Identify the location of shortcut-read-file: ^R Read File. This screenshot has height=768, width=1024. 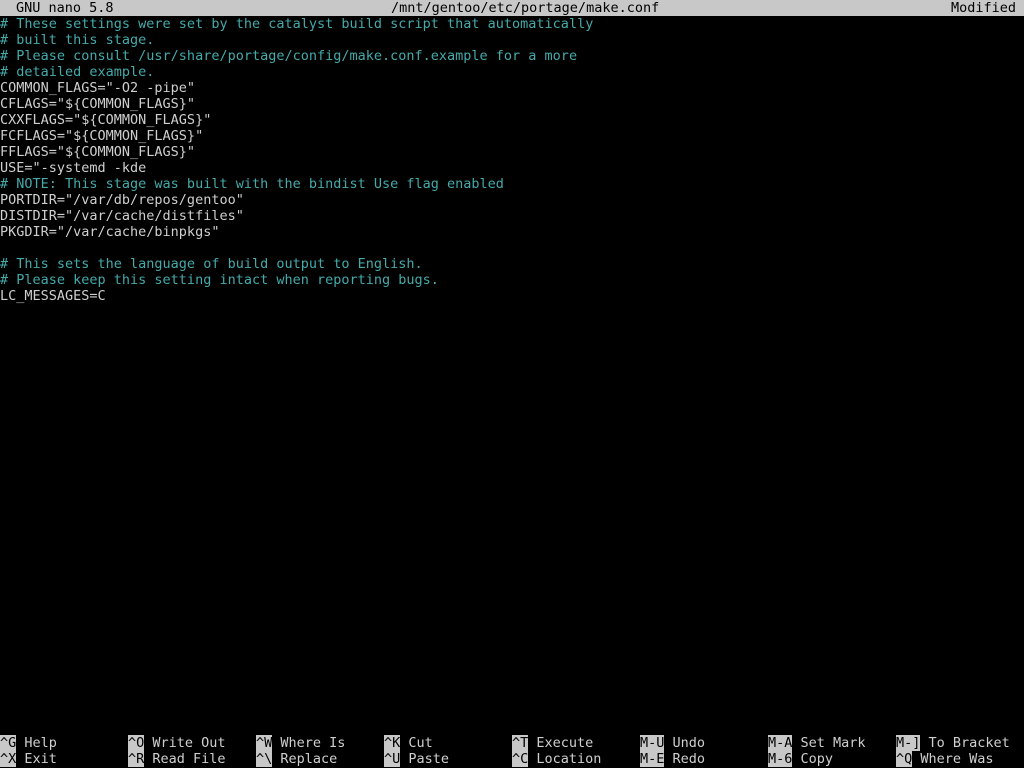
(177, 759).